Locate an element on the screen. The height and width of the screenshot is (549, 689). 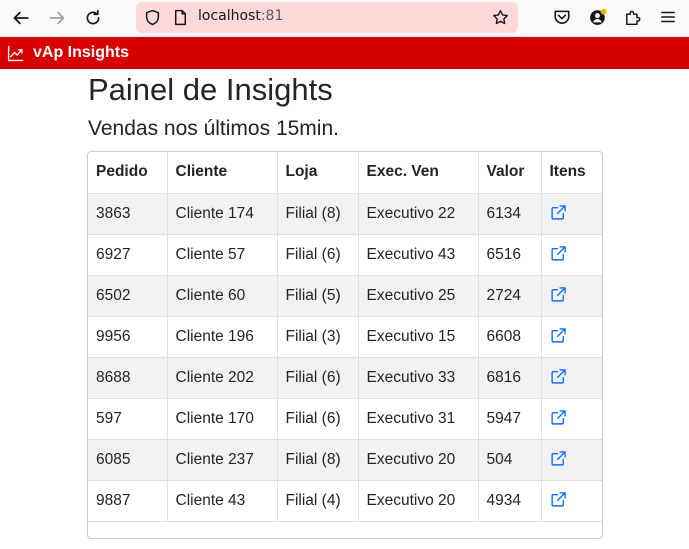
table-row: 6927 Cliente 57 Filial (6) Executivo 43 6516 is located at coordinates (345, 255).